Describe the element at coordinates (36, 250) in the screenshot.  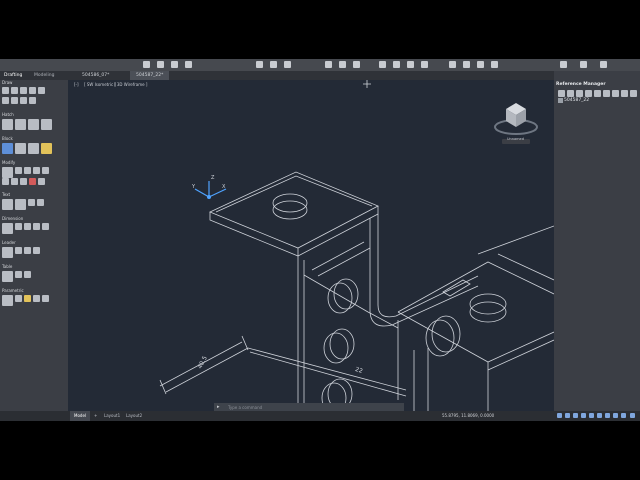
I see `collect-leader-icon` at that location.